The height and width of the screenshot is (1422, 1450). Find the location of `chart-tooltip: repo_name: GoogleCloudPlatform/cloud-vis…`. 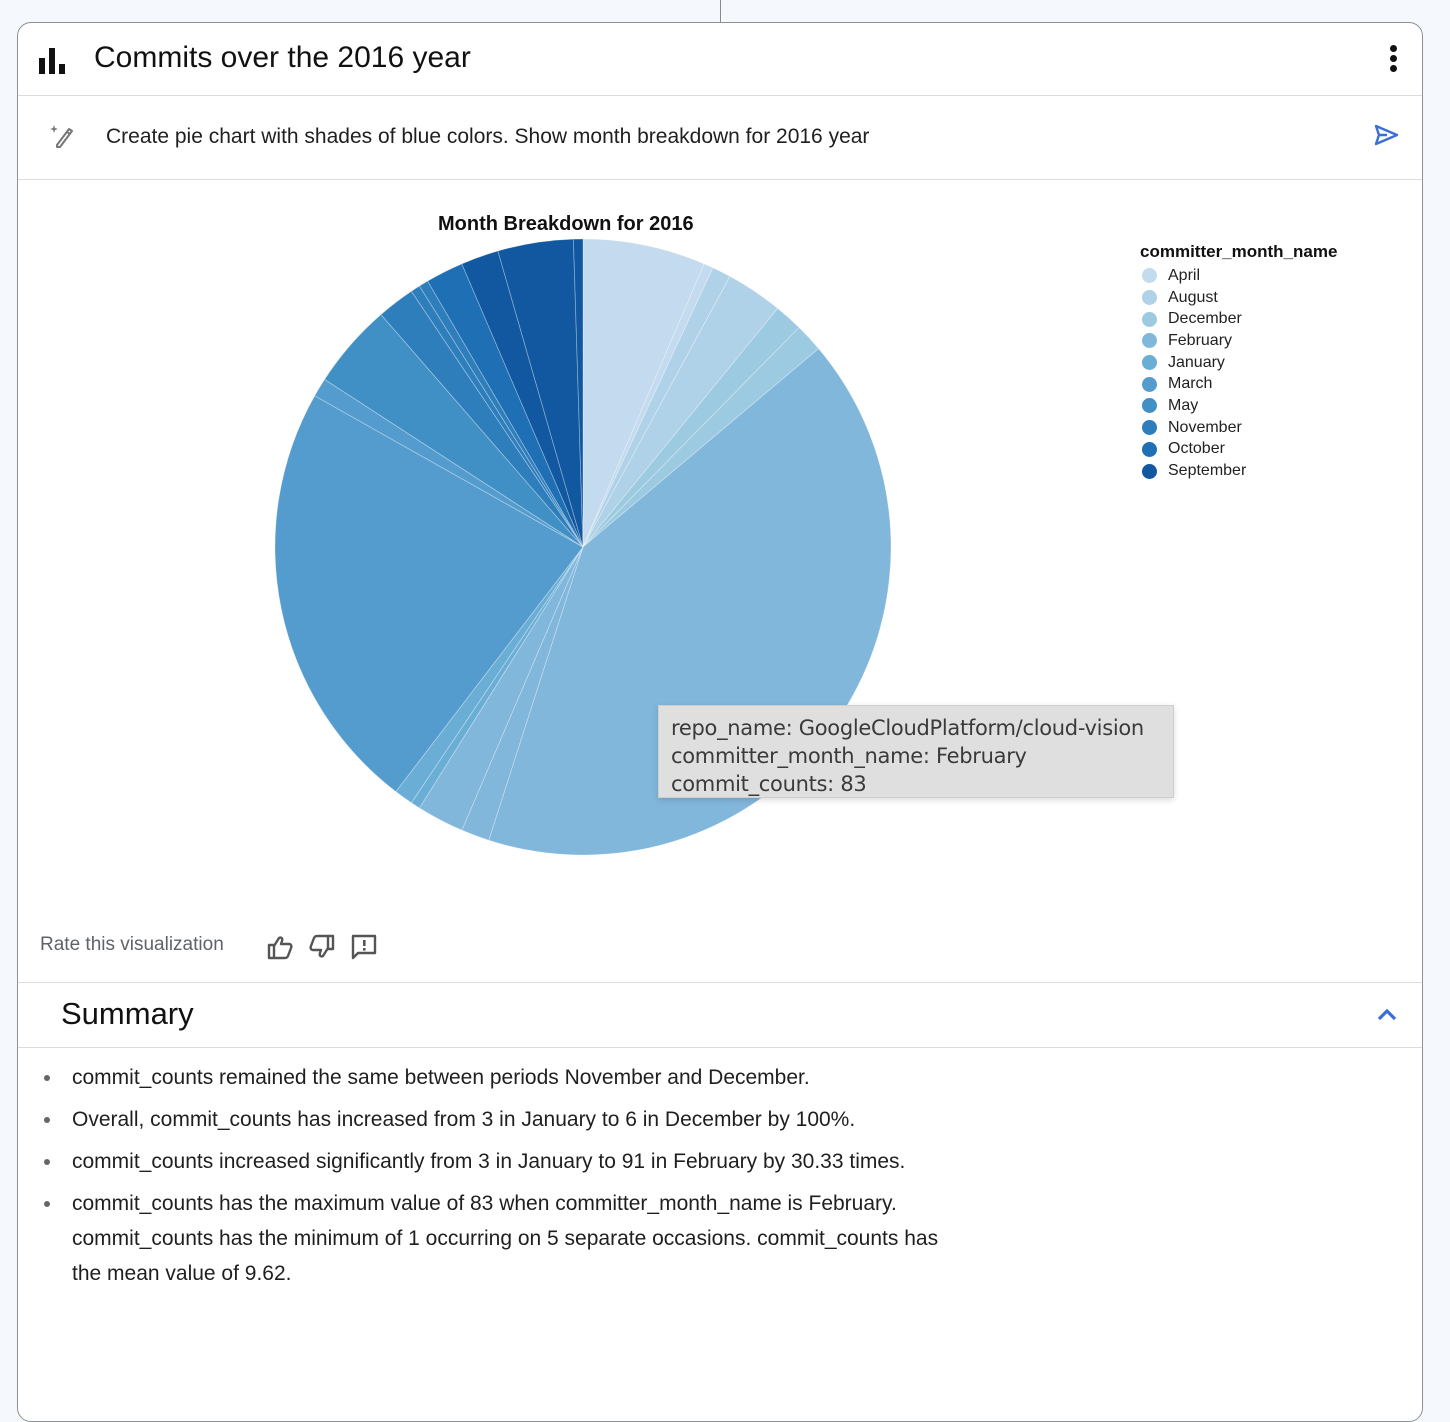

chart-tooltip: repo_name: GoogleCloudPlatform/cloud-vis… is located at coordinates (916, 751).